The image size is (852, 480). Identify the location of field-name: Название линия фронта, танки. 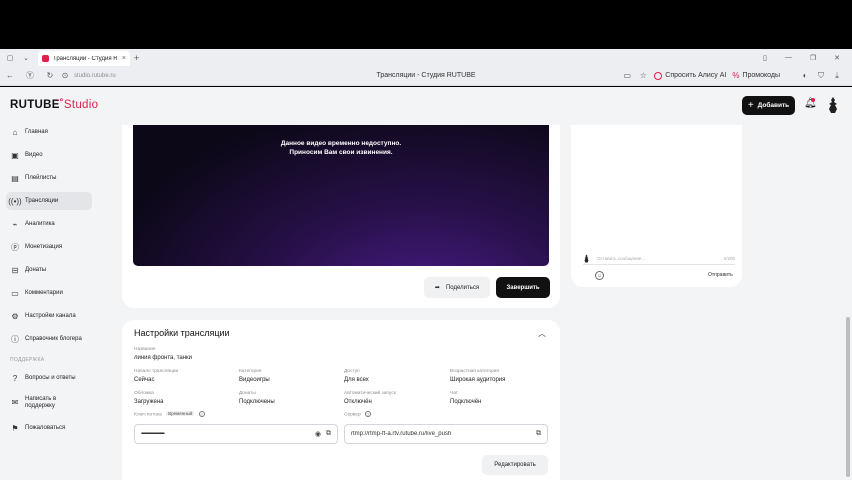
(163, 354).